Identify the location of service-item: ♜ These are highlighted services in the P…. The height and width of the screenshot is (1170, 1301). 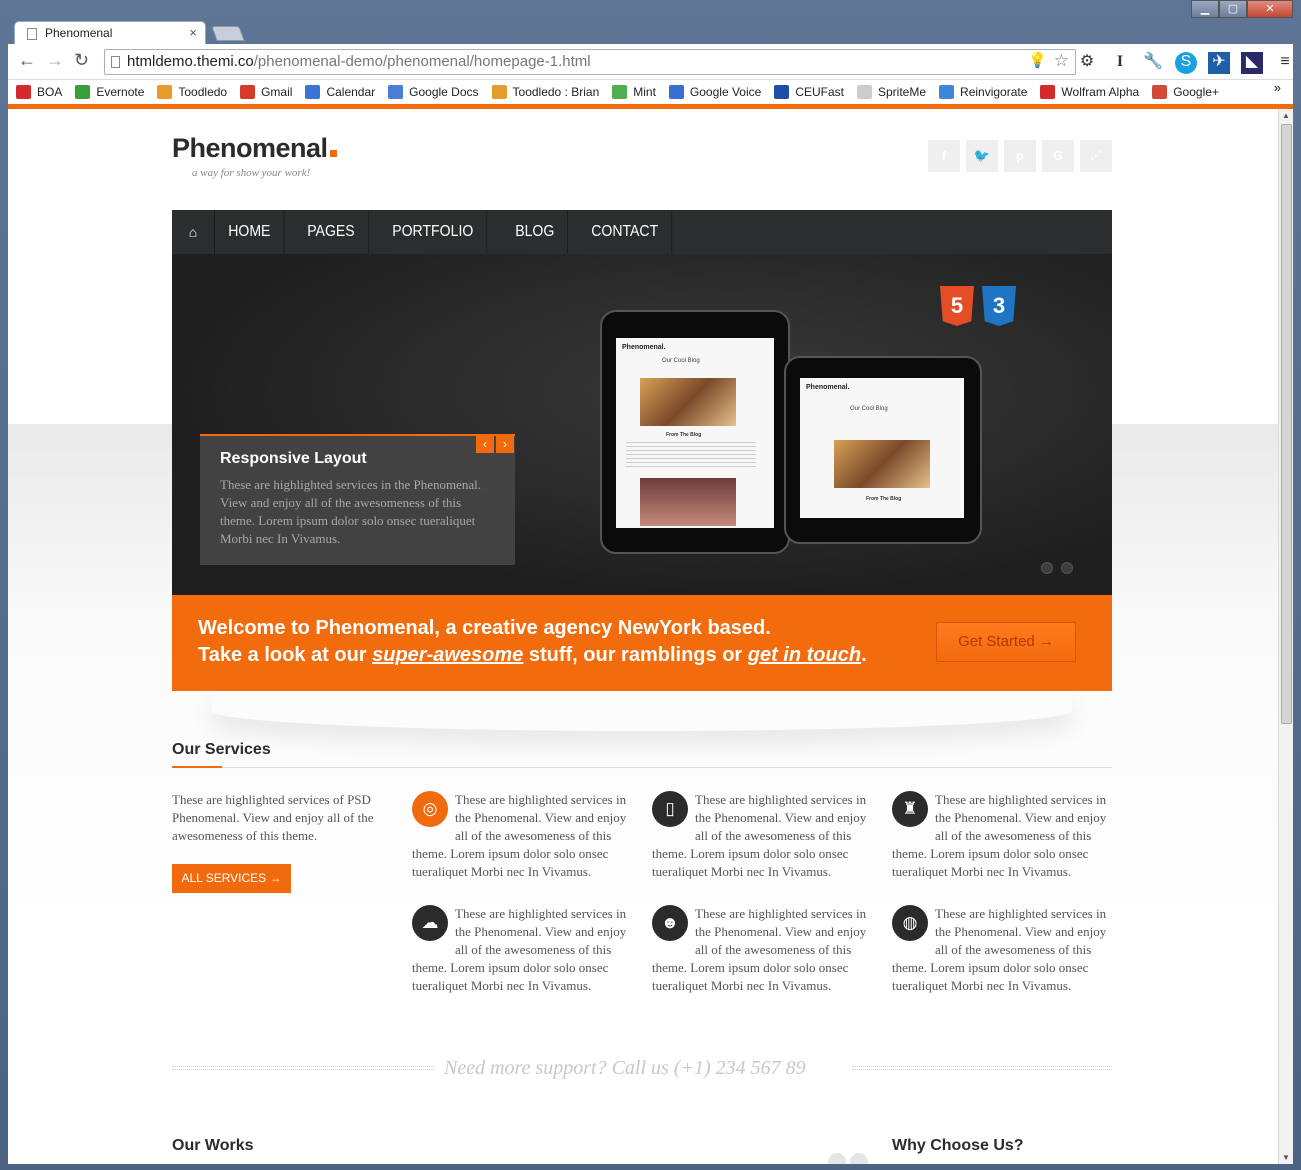
(1002, 836).